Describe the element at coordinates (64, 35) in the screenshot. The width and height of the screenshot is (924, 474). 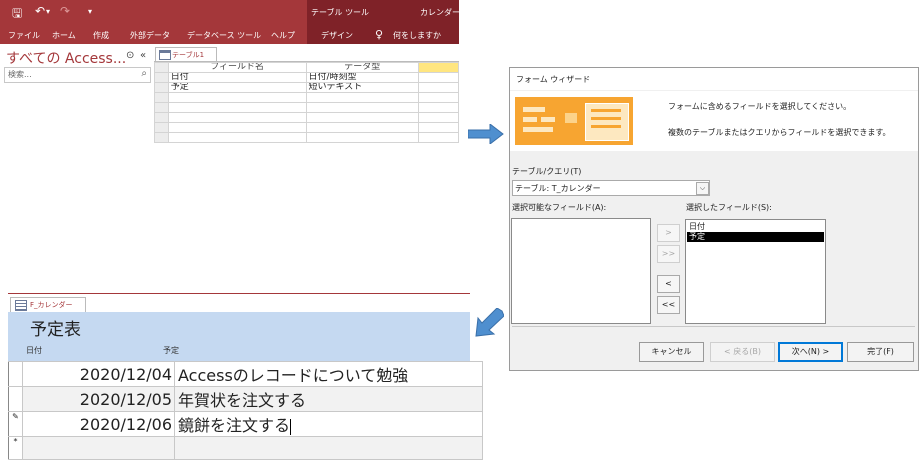
I see `tab-home: ホーム` at that location.